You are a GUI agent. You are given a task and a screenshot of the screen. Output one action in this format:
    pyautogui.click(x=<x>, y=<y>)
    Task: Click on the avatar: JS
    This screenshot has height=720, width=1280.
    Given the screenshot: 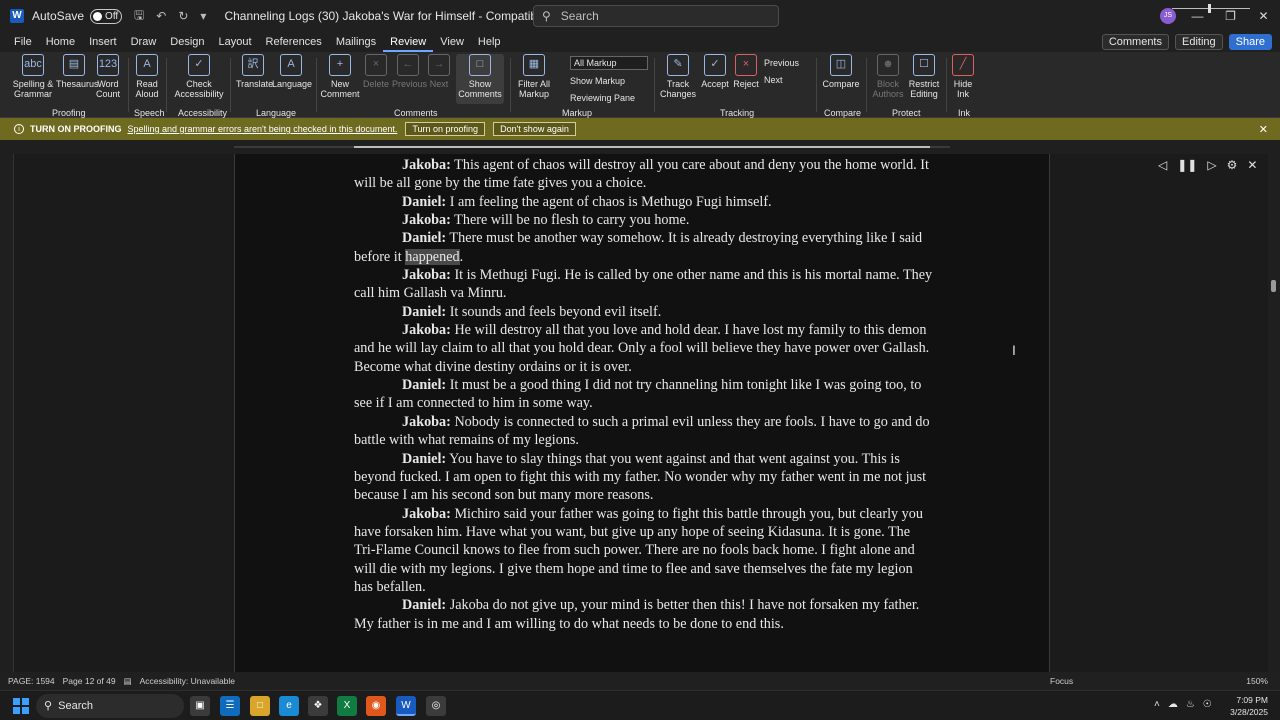 What is the action you would take?
    pyautogui.click(x=1168, y=16)
    